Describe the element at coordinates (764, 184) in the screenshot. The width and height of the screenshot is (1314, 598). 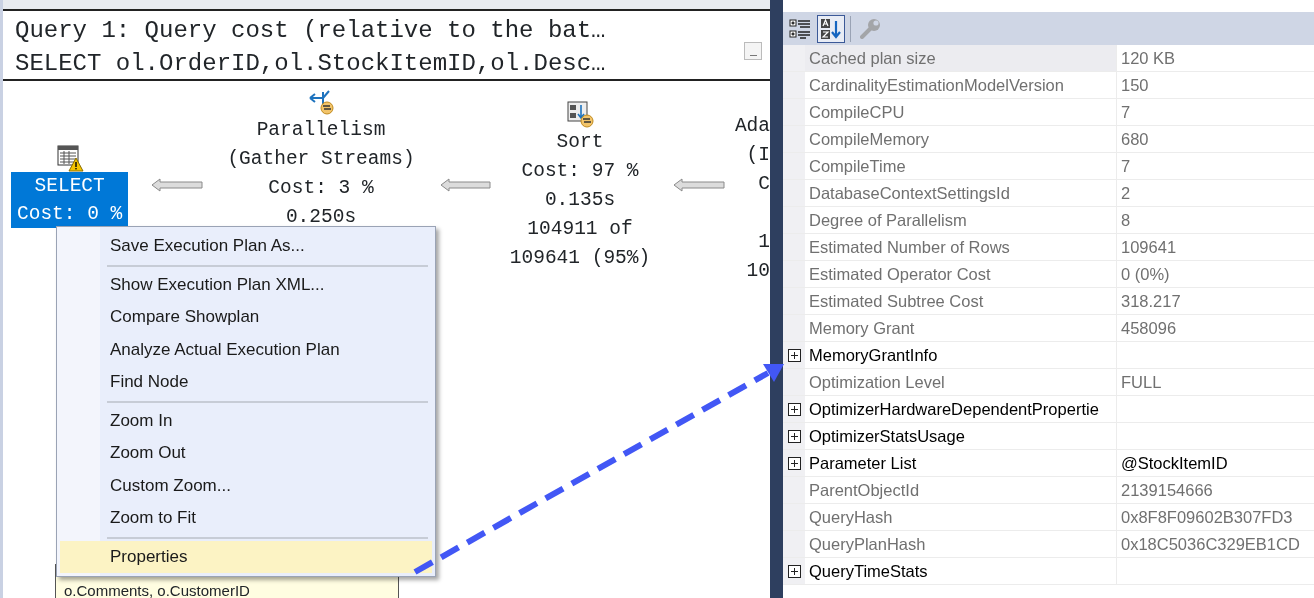
I see `node-label: C` at that location.